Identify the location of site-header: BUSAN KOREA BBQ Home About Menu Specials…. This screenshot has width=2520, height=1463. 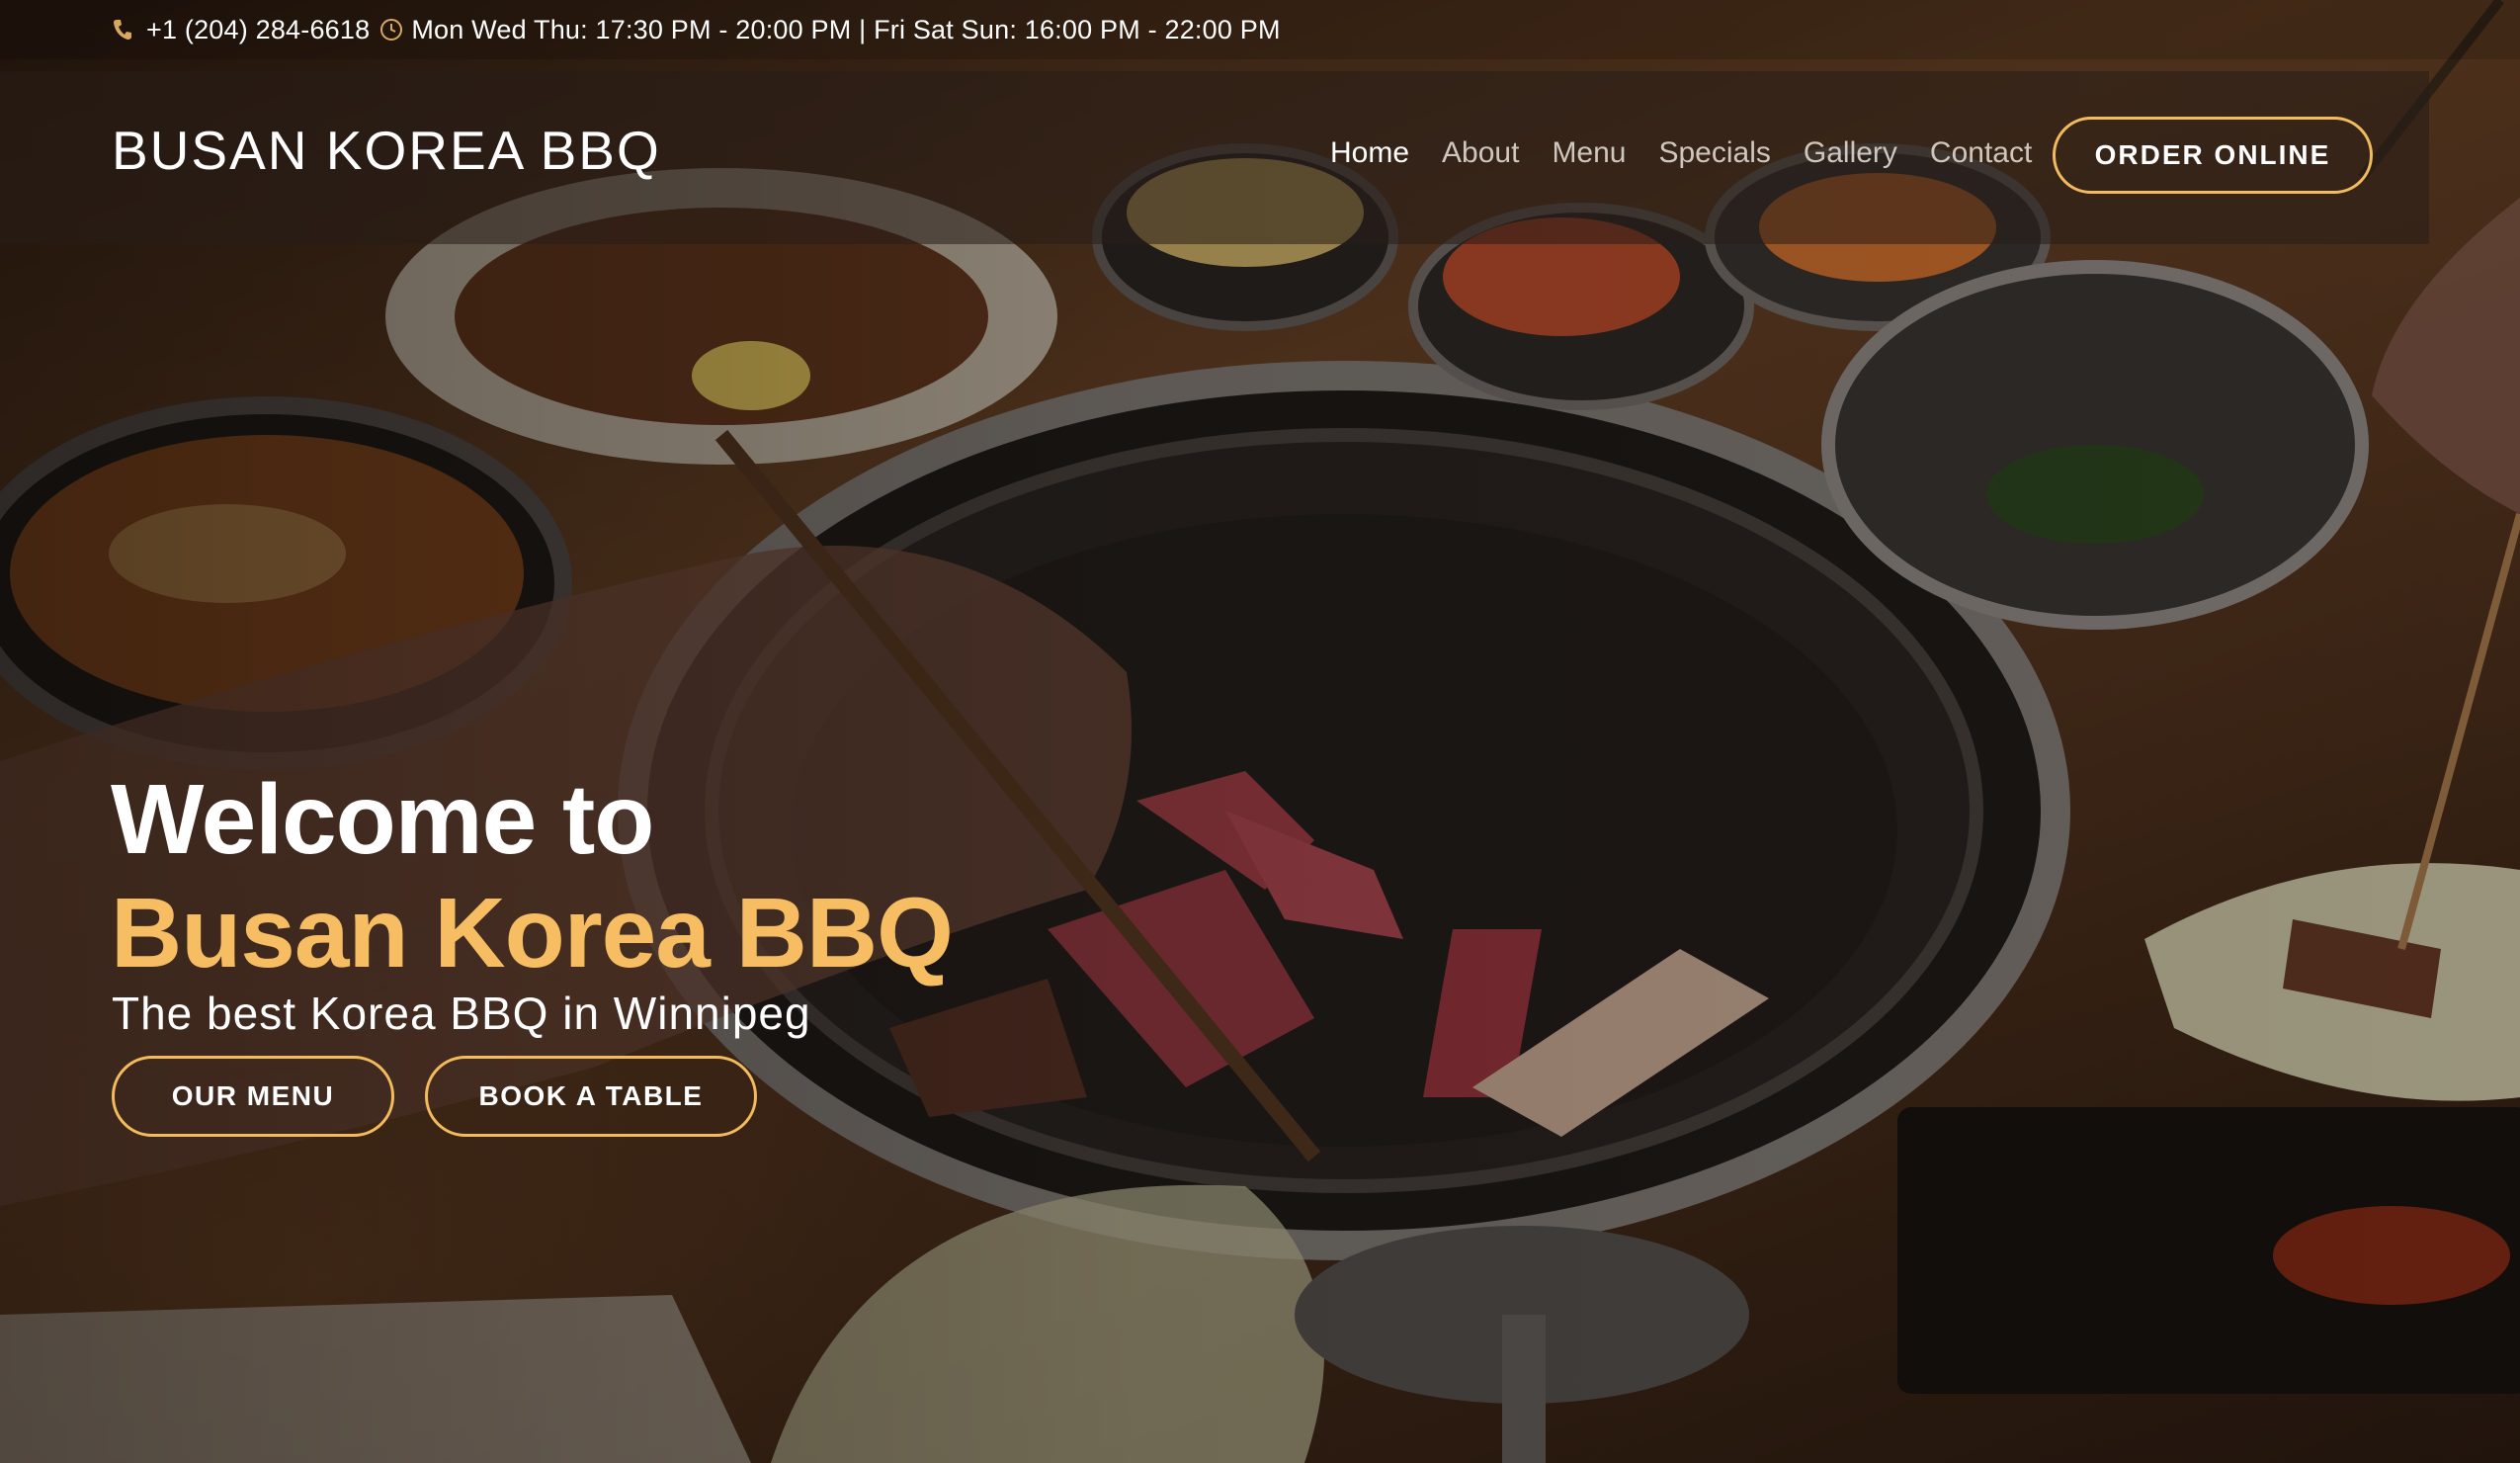
(1214, 157).